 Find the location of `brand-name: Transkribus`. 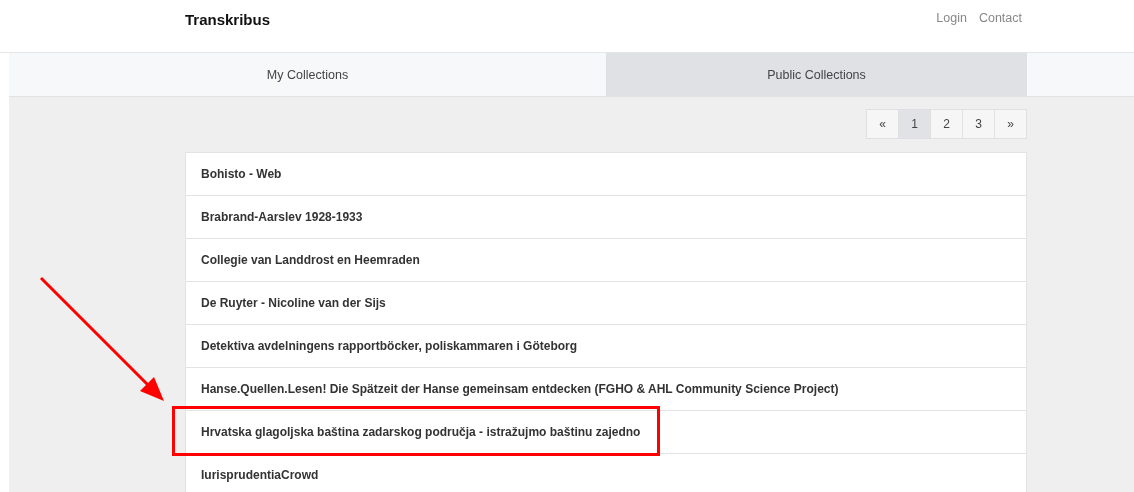

brand-name: Transkribus is located at coordinates (228, 19).